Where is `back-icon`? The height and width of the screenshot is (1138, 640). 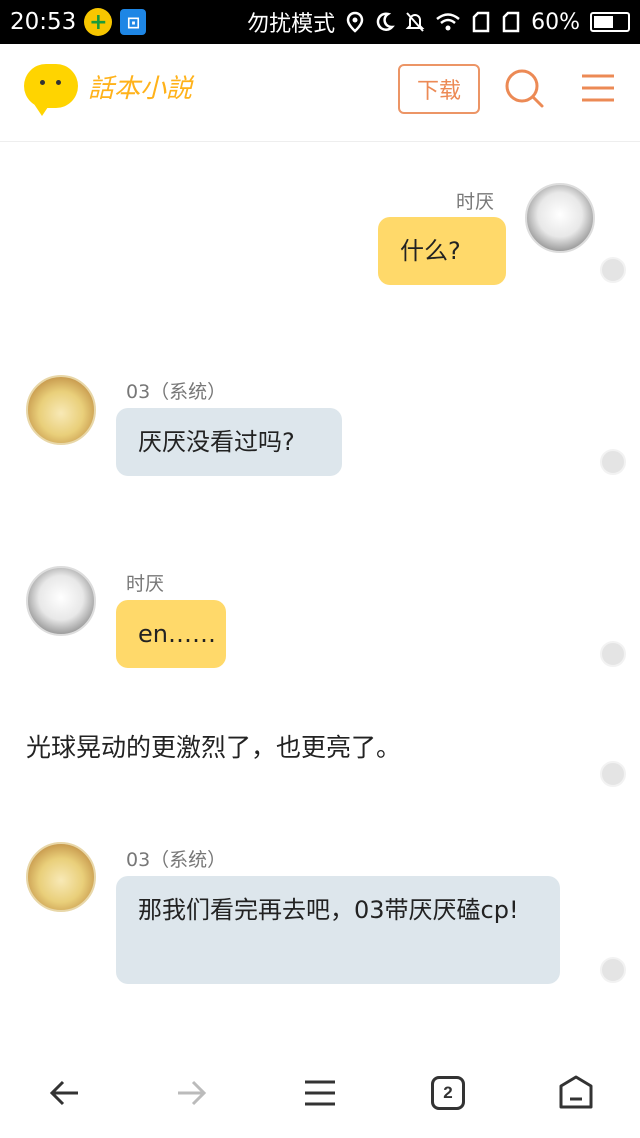
back-icon is located at coordinates (63, 1093).